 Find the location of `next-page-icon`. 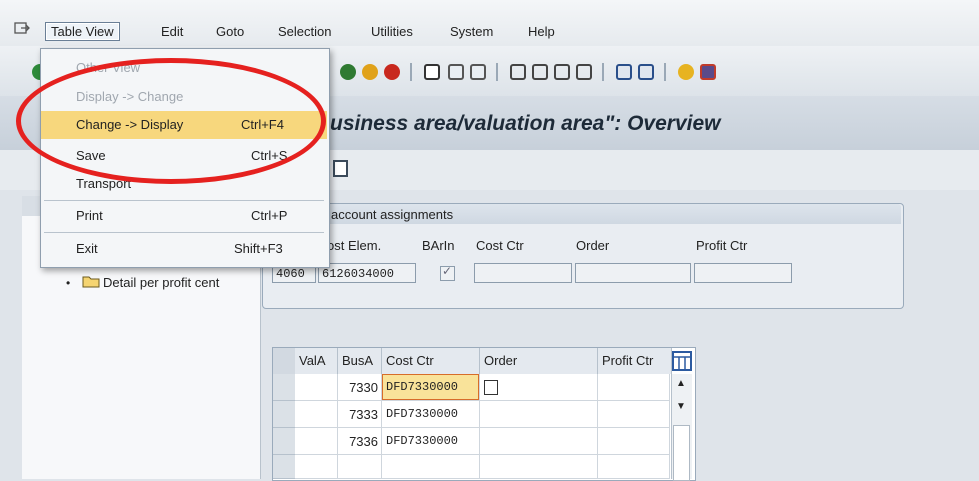

next-page-icon is located at coordinates (562, 72).